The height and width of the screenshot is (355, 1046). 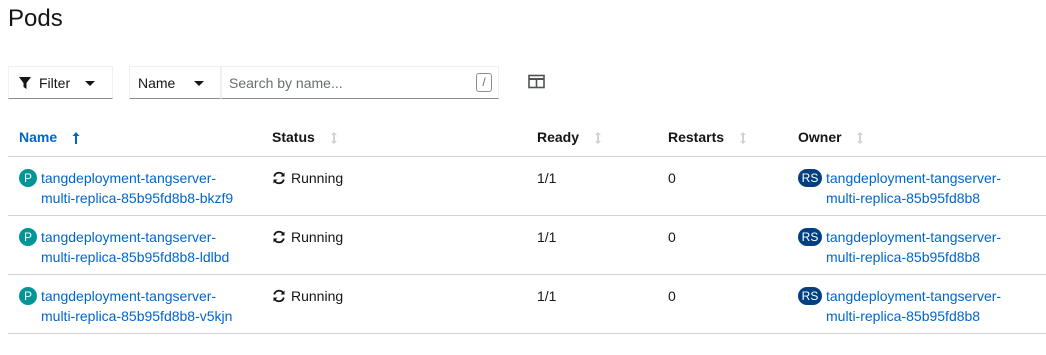 I want to click on filter-type-value: Name, so click(x=157, y=82).